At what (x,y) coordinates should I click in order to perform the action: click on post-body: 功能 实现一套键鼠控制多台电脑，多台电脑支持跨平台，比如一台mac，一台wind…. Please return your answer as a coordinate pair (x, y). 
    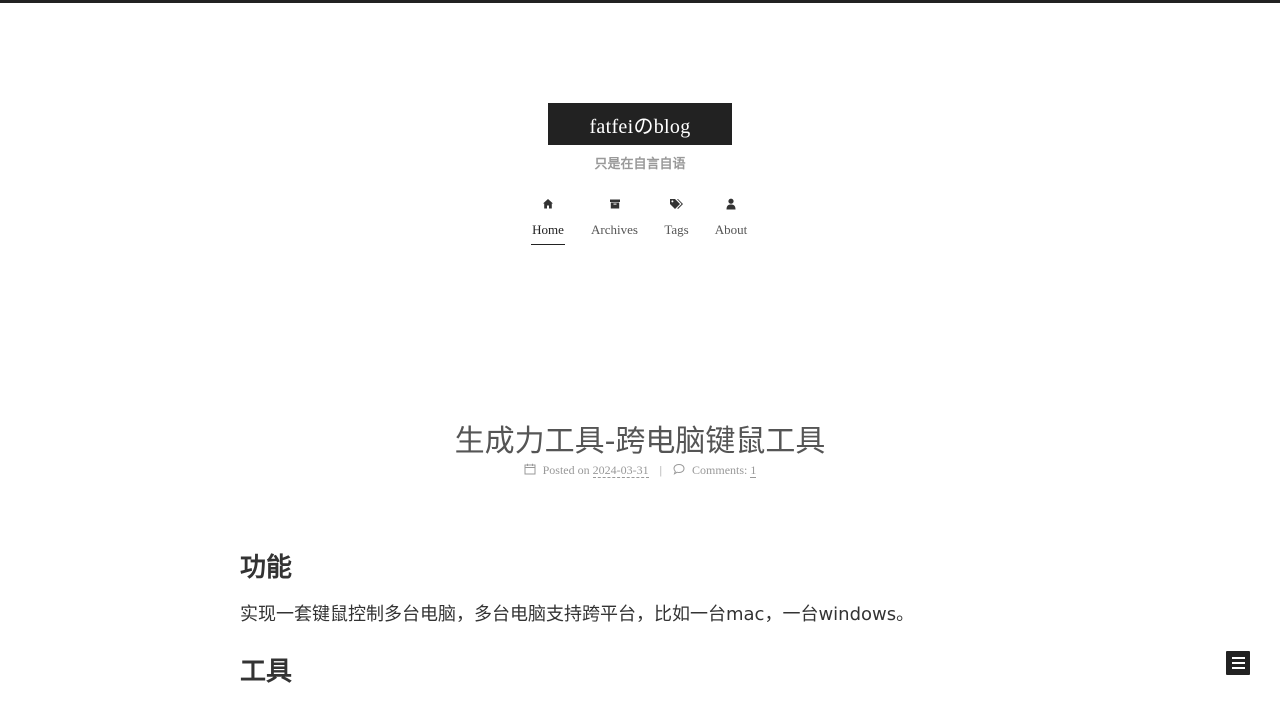
    Looking at the image, I should click on (640, 620).